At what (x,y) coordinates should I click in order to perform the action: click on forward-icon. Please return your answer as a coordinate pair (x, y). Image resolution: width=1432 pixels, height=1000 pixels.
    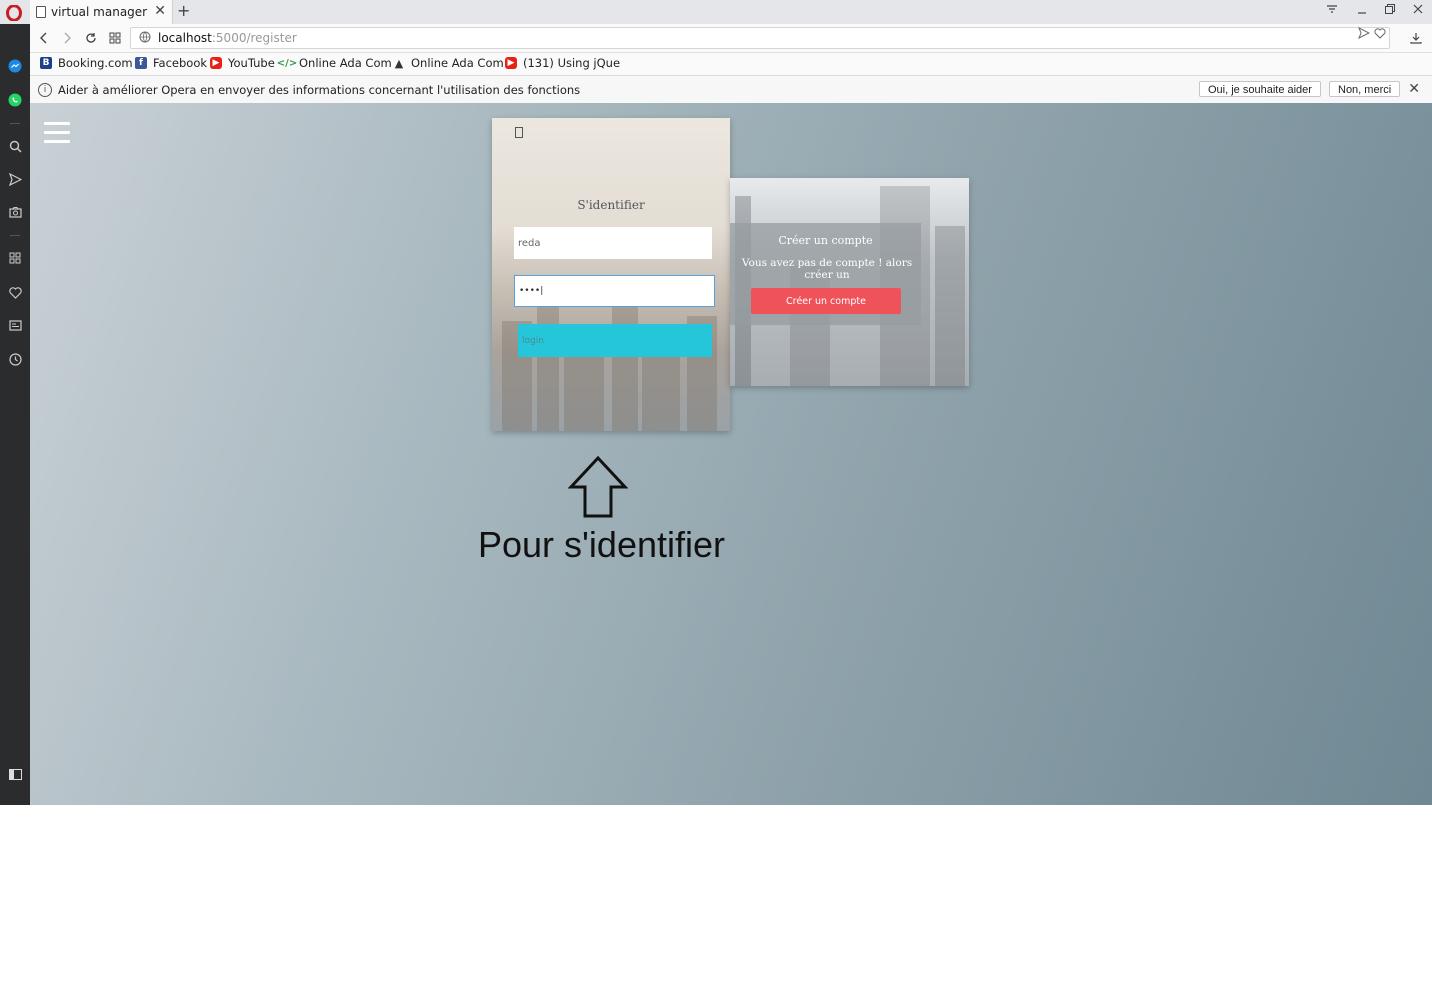
    Looking at the image, I should click on (67, 38).